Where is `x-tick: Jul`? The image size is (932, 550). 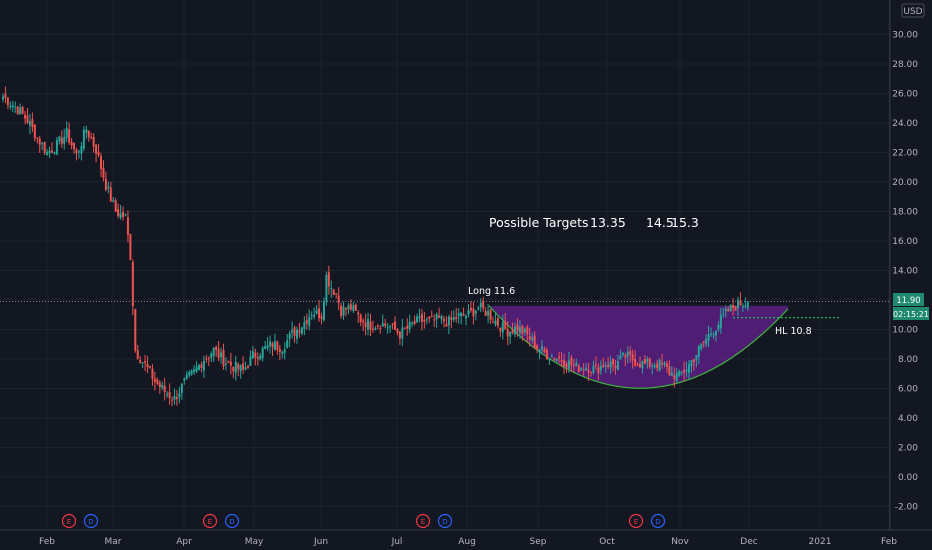
x-tick: Jul is located at coordinates (397, 542).